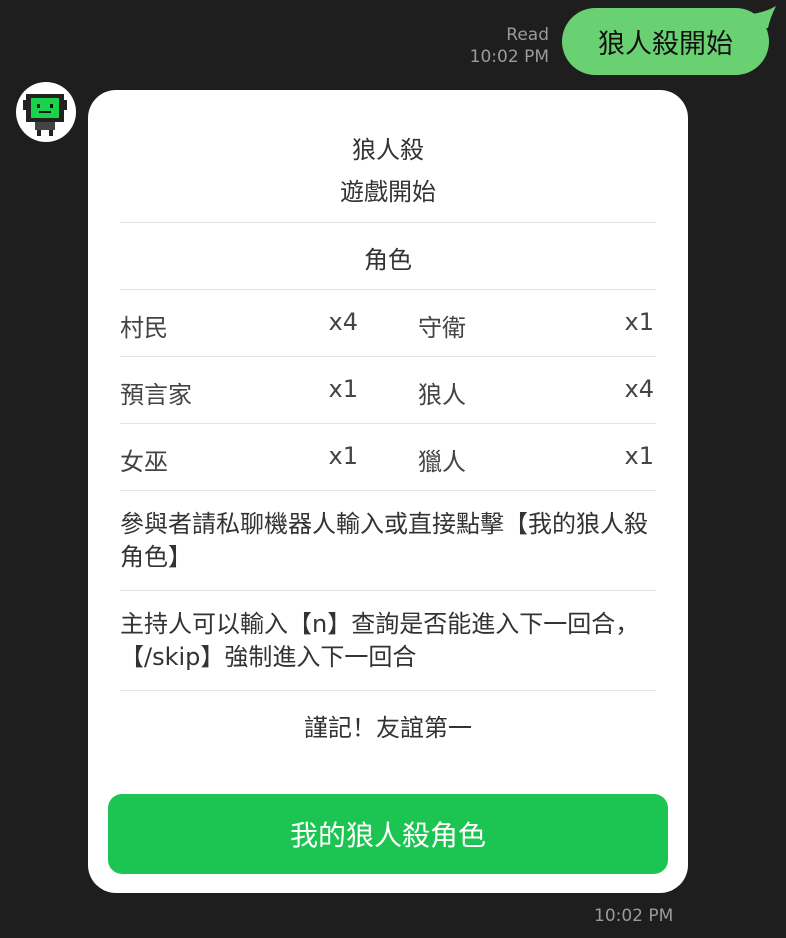  Describe the element at coordinates (388, 192) in the screenshot. I see `card-subtitle: 遊戲開始` at that location.